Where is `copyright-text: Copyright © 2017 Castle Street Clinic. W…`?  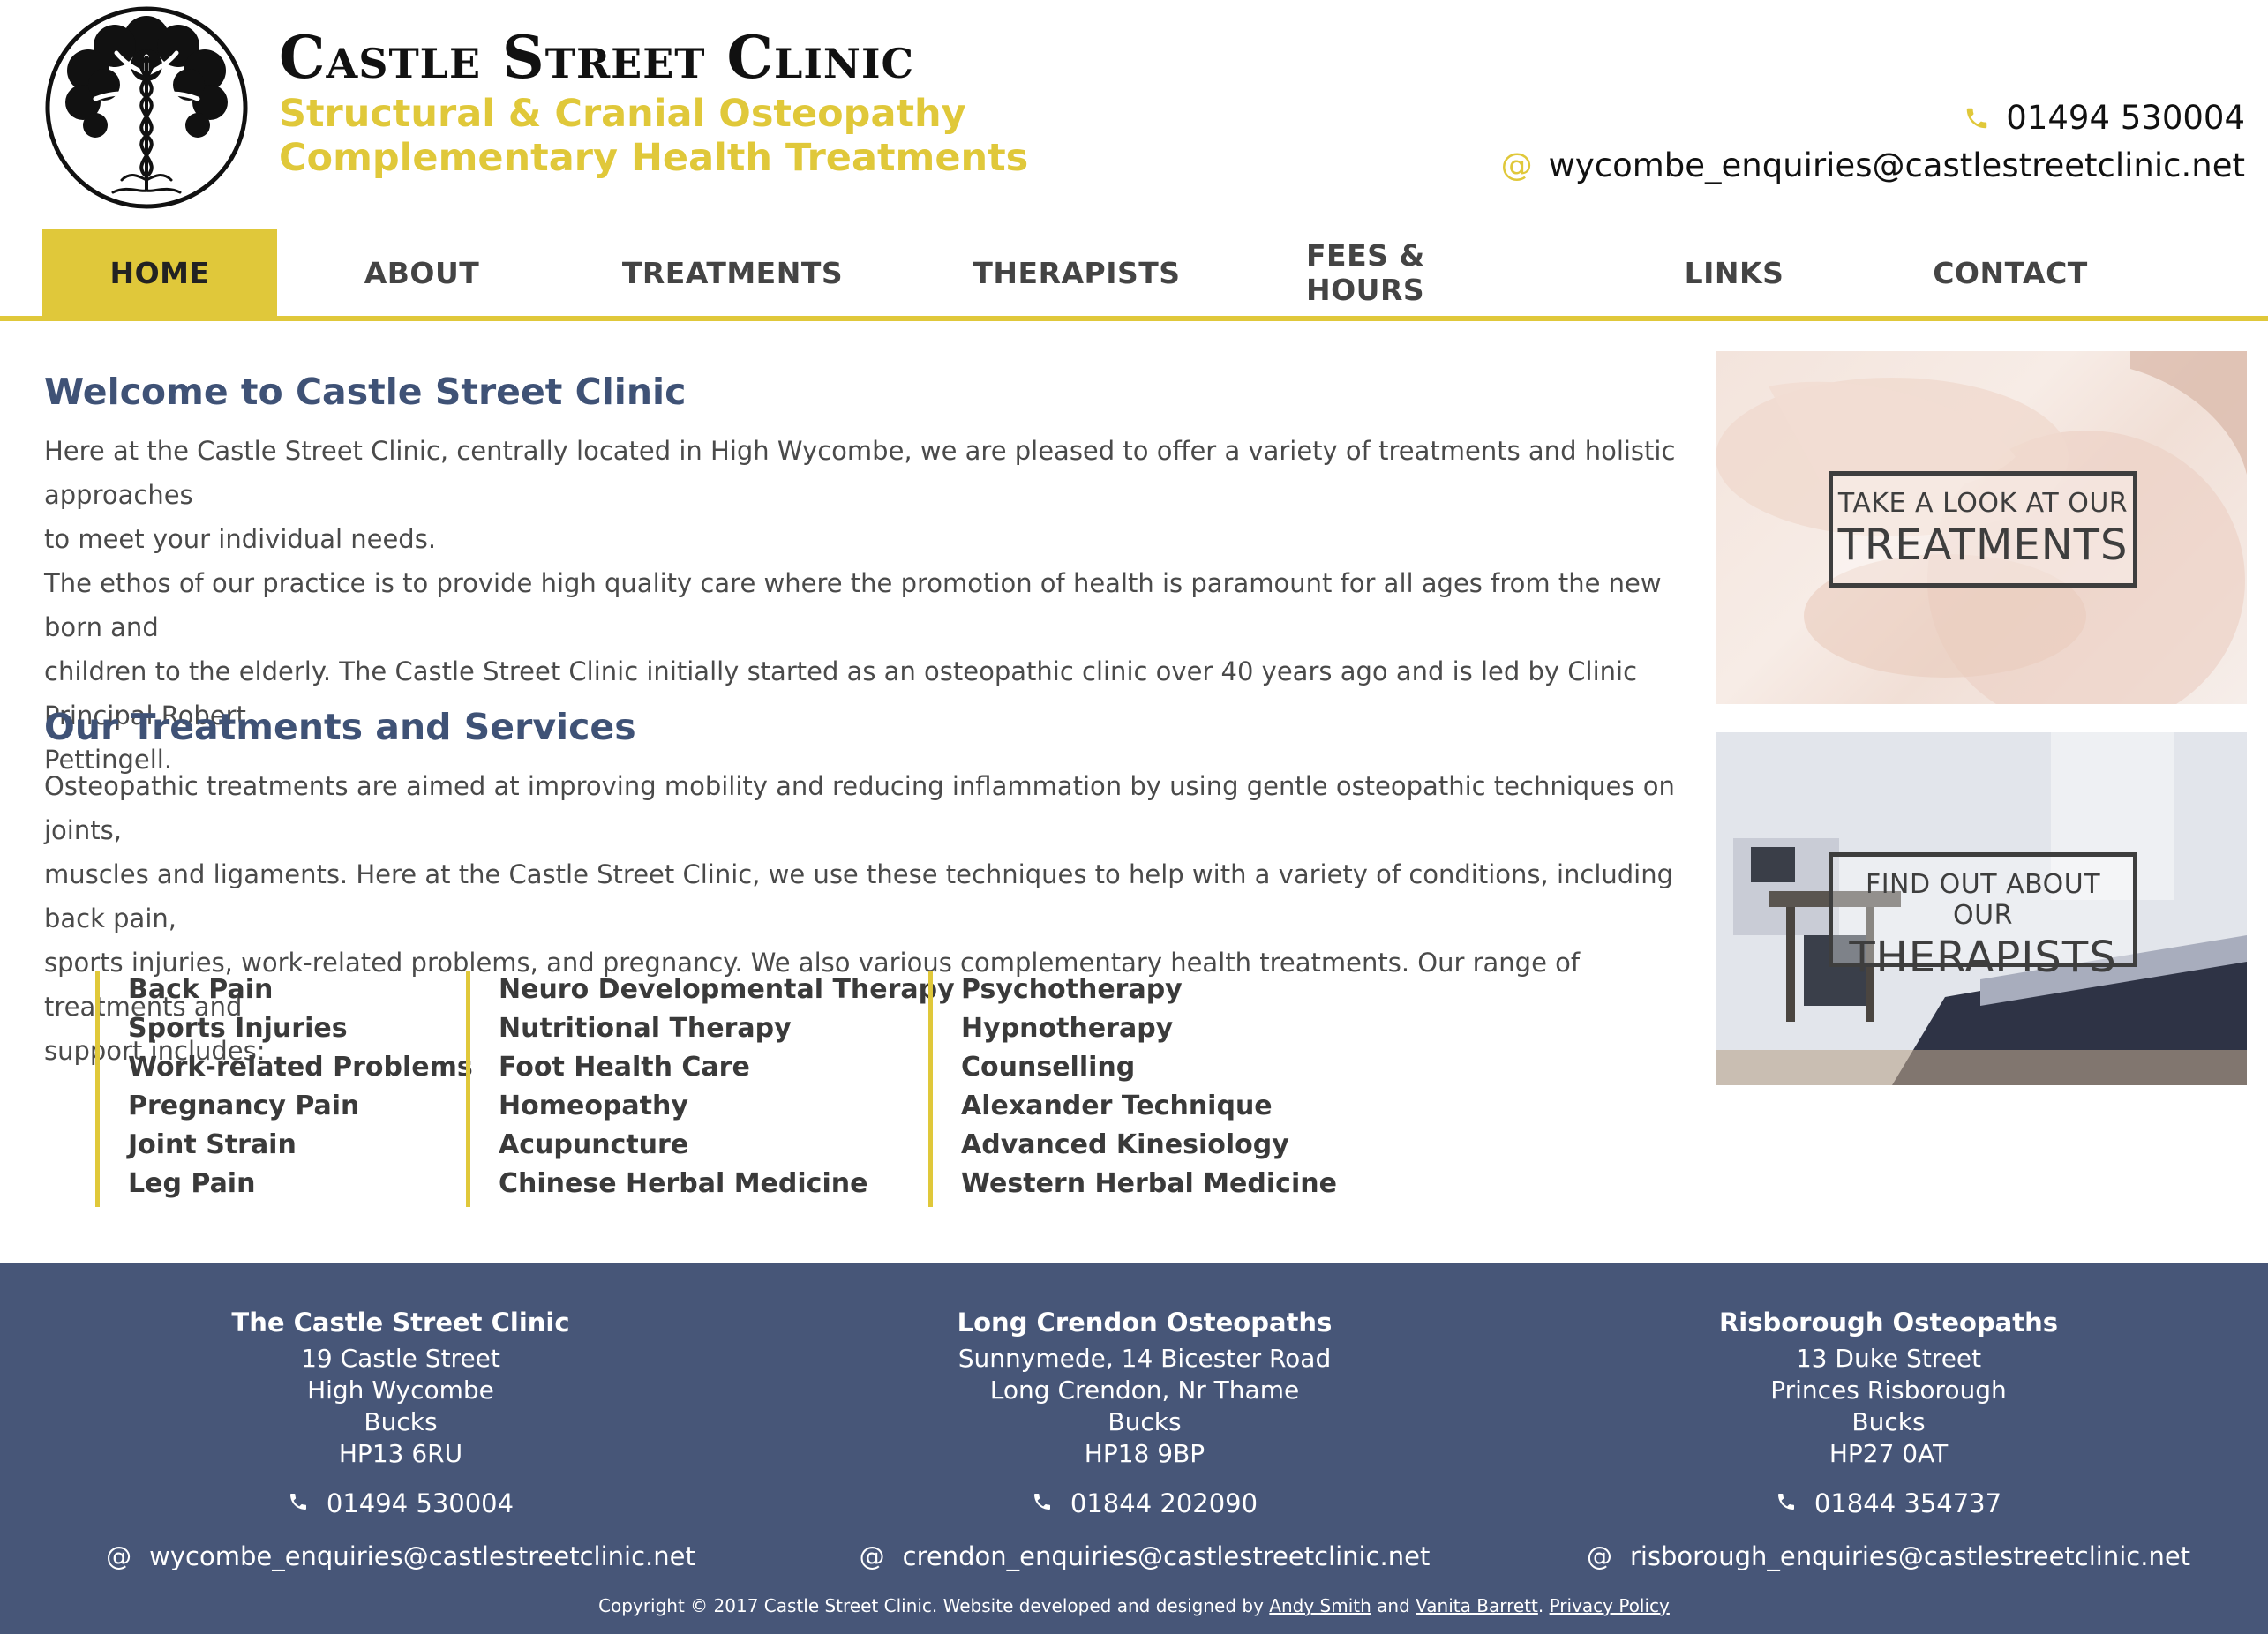 copyright-text: Copyright © 2017 Castle Street Clinic. W… is located at coordinates (931, 1605).